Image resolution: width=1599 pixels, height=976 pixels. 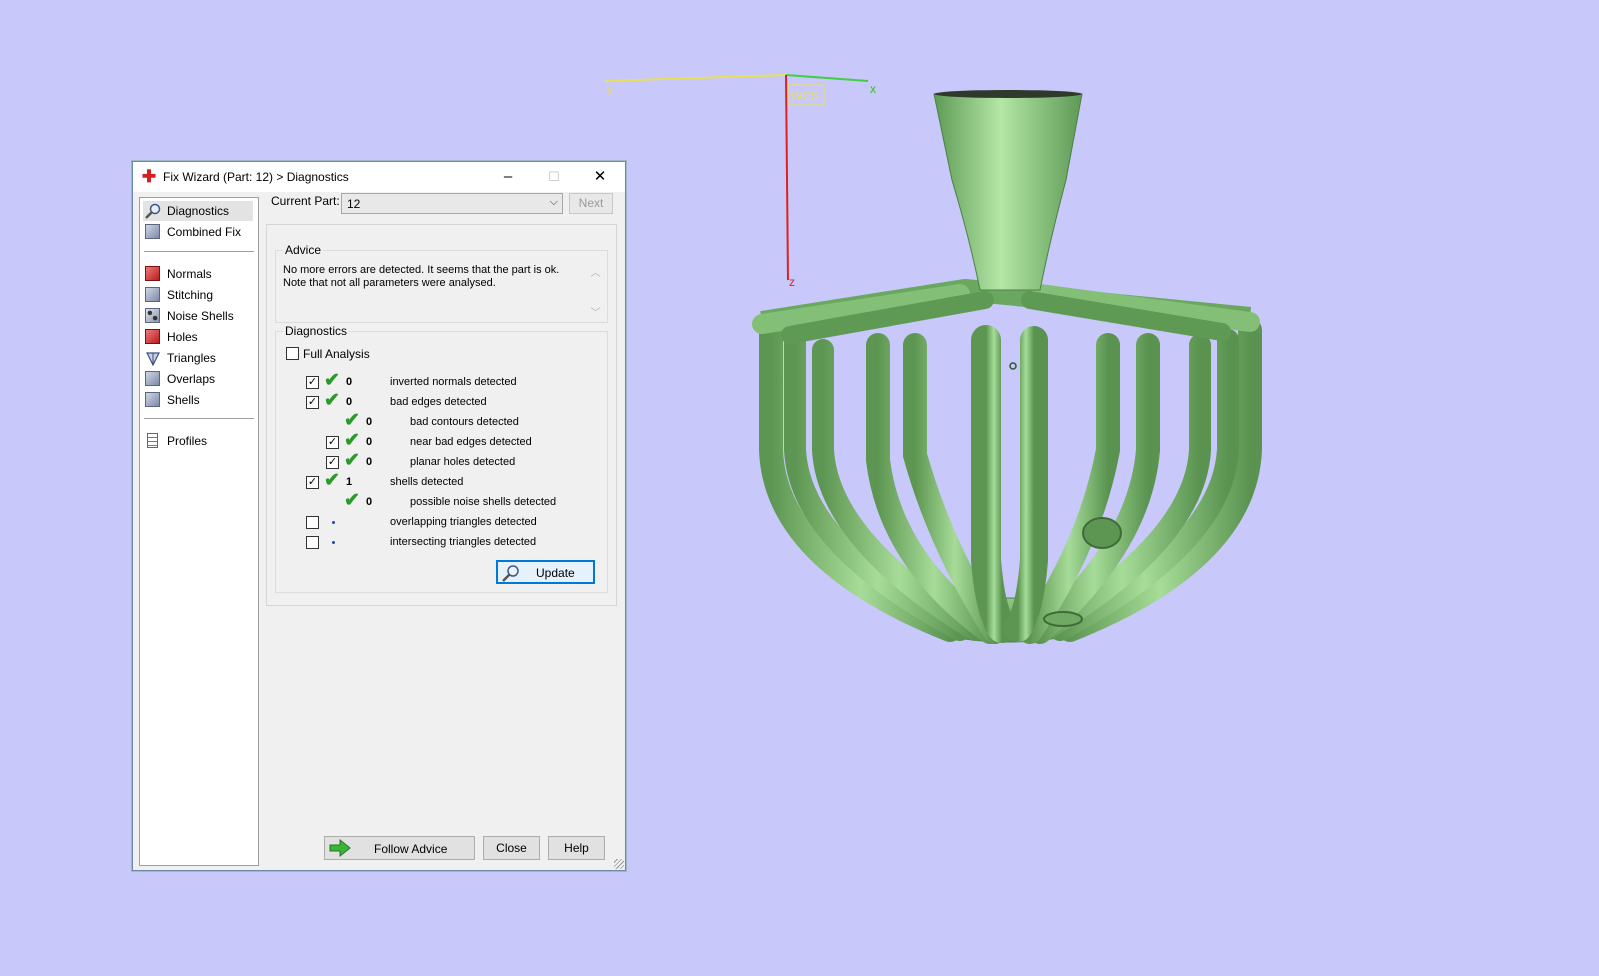 What do you see at coordinates (453, 382) in the screenshot?
I see `inverted-normals-text: inverted normals detected` at bounding box center [453, 382].